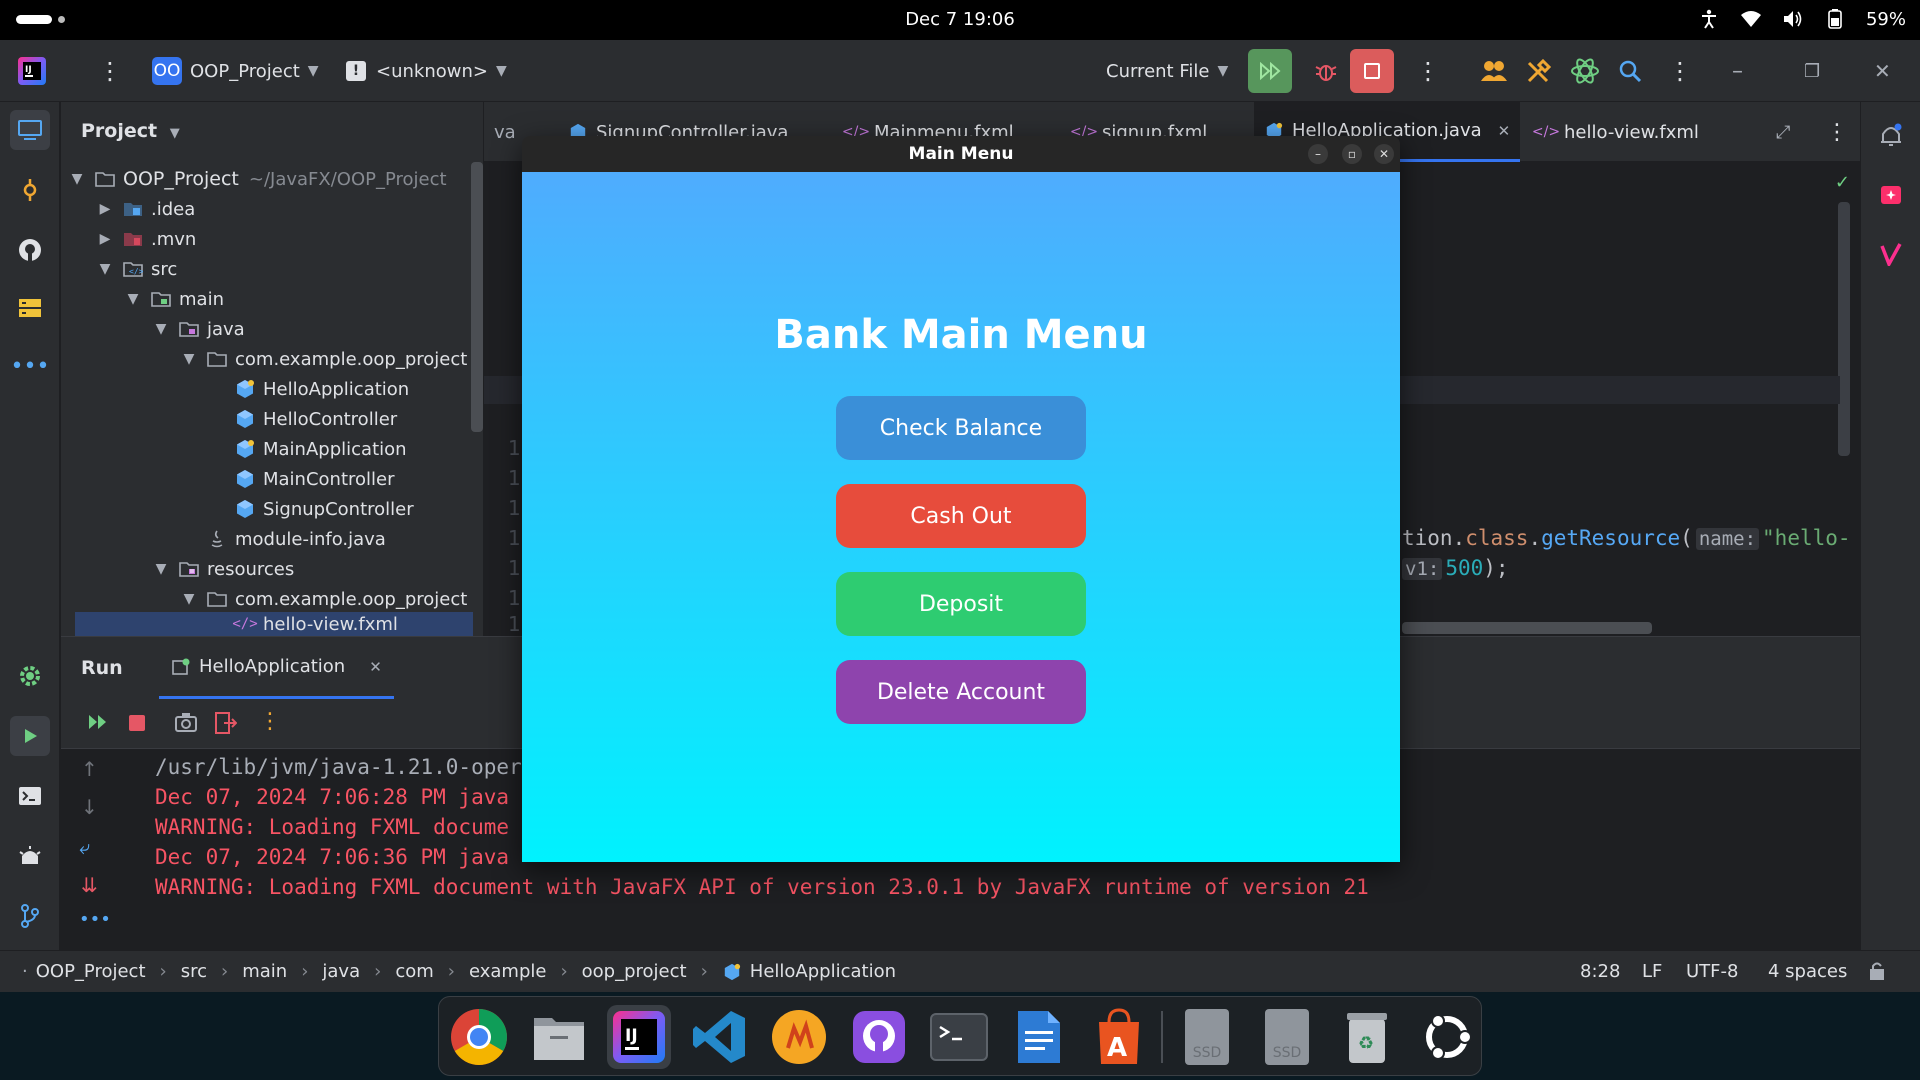 This screenshot has height=1080, width=1920. I want to click on stop-icon, so click(137, 723).